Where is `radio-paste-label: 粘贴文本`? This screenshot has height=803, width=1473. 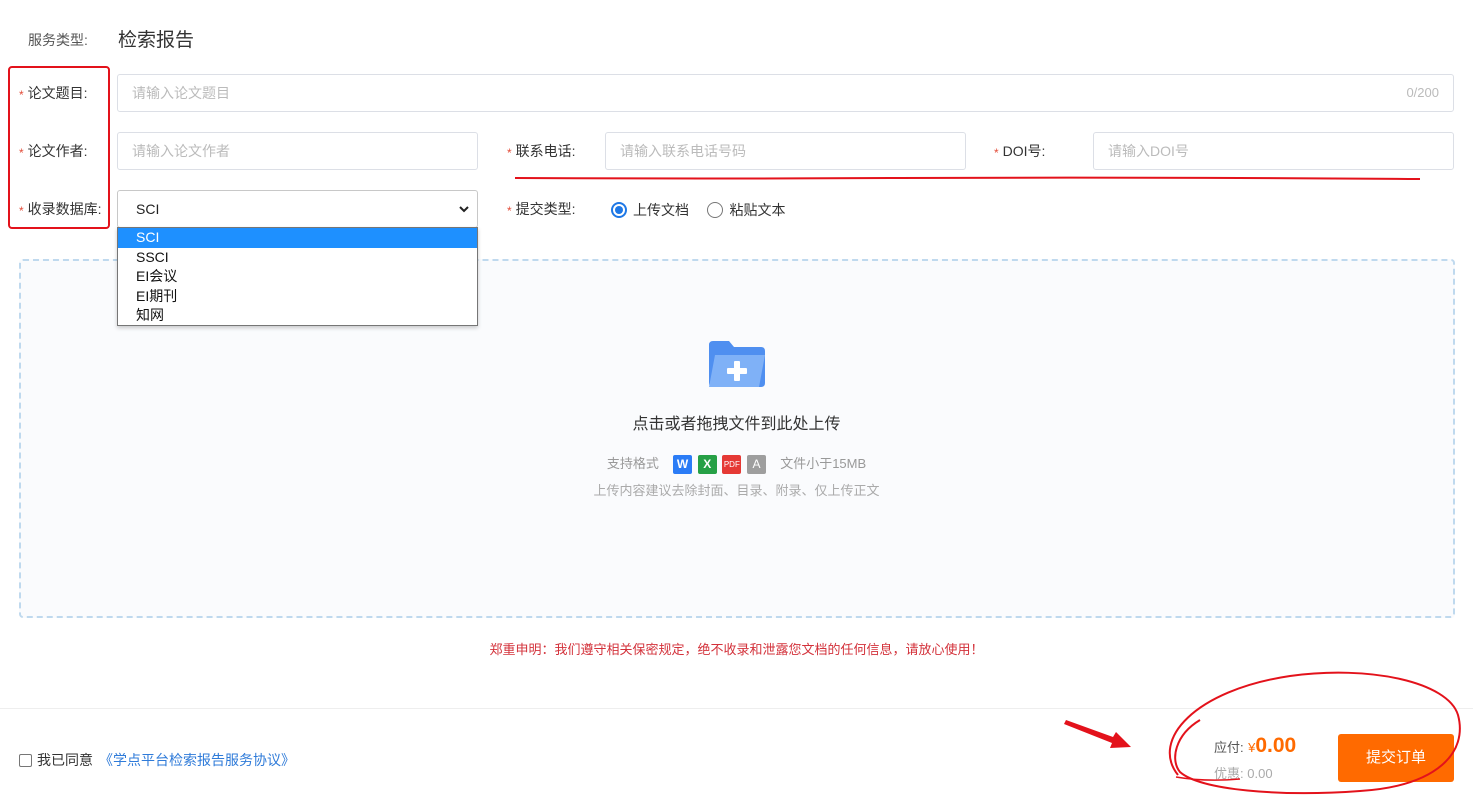
radio-paste-label: 粘贴文本 is located at coordinates (757, 210).